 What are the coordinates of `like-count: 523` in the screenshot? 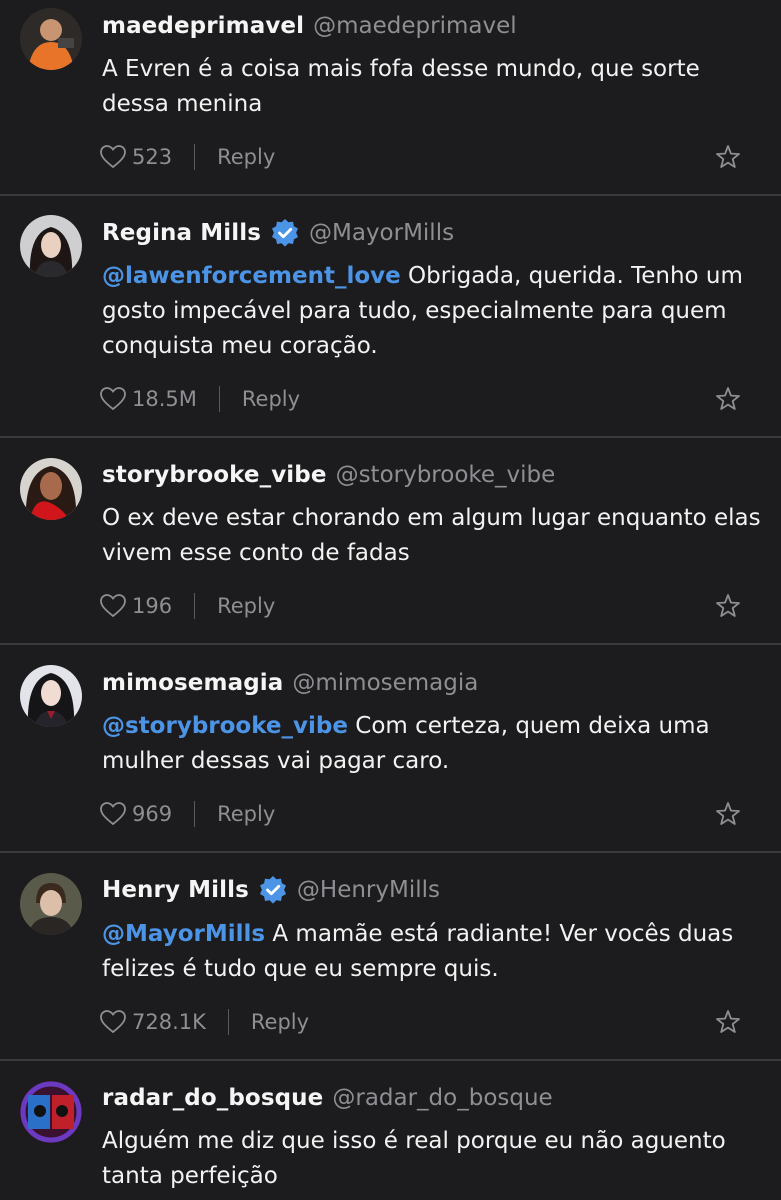 It's located at (152, 157).